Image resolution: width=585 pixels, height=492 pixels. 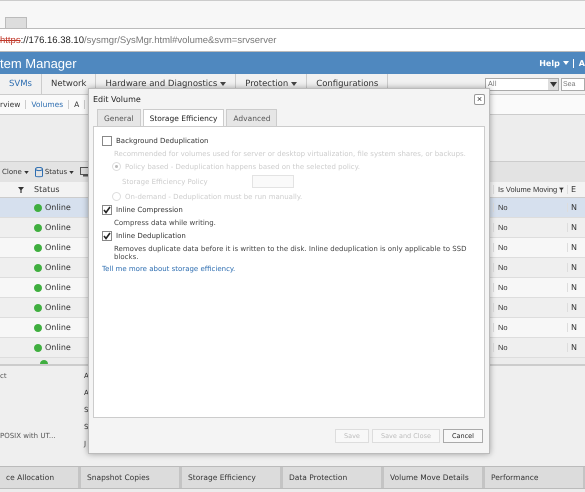 I want to click on dialog-title: Edit Volume, so click(x=117, y=99).